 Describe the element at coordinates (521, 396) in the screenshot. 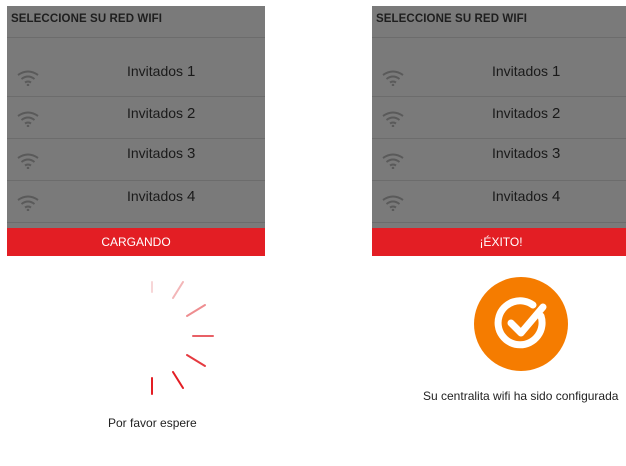

I see `success-message: Su centralita wifi ha sido configurada` at that location.